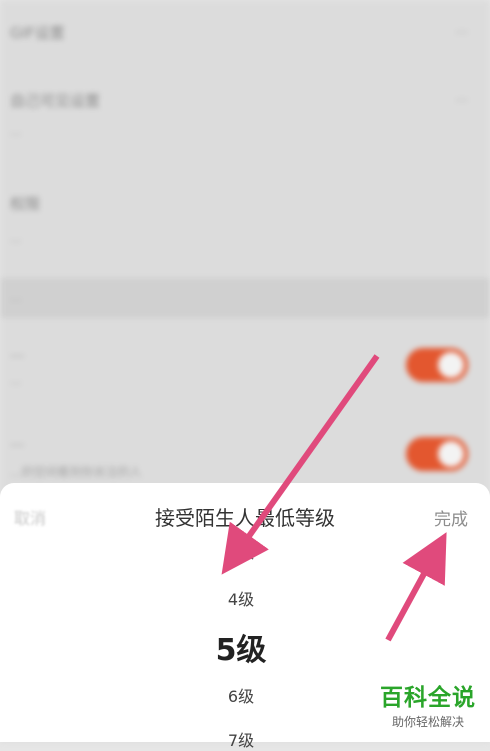  I want to click on toggle-setting-2-desc: ...的空间看到你关注的人, so click(76, 472).